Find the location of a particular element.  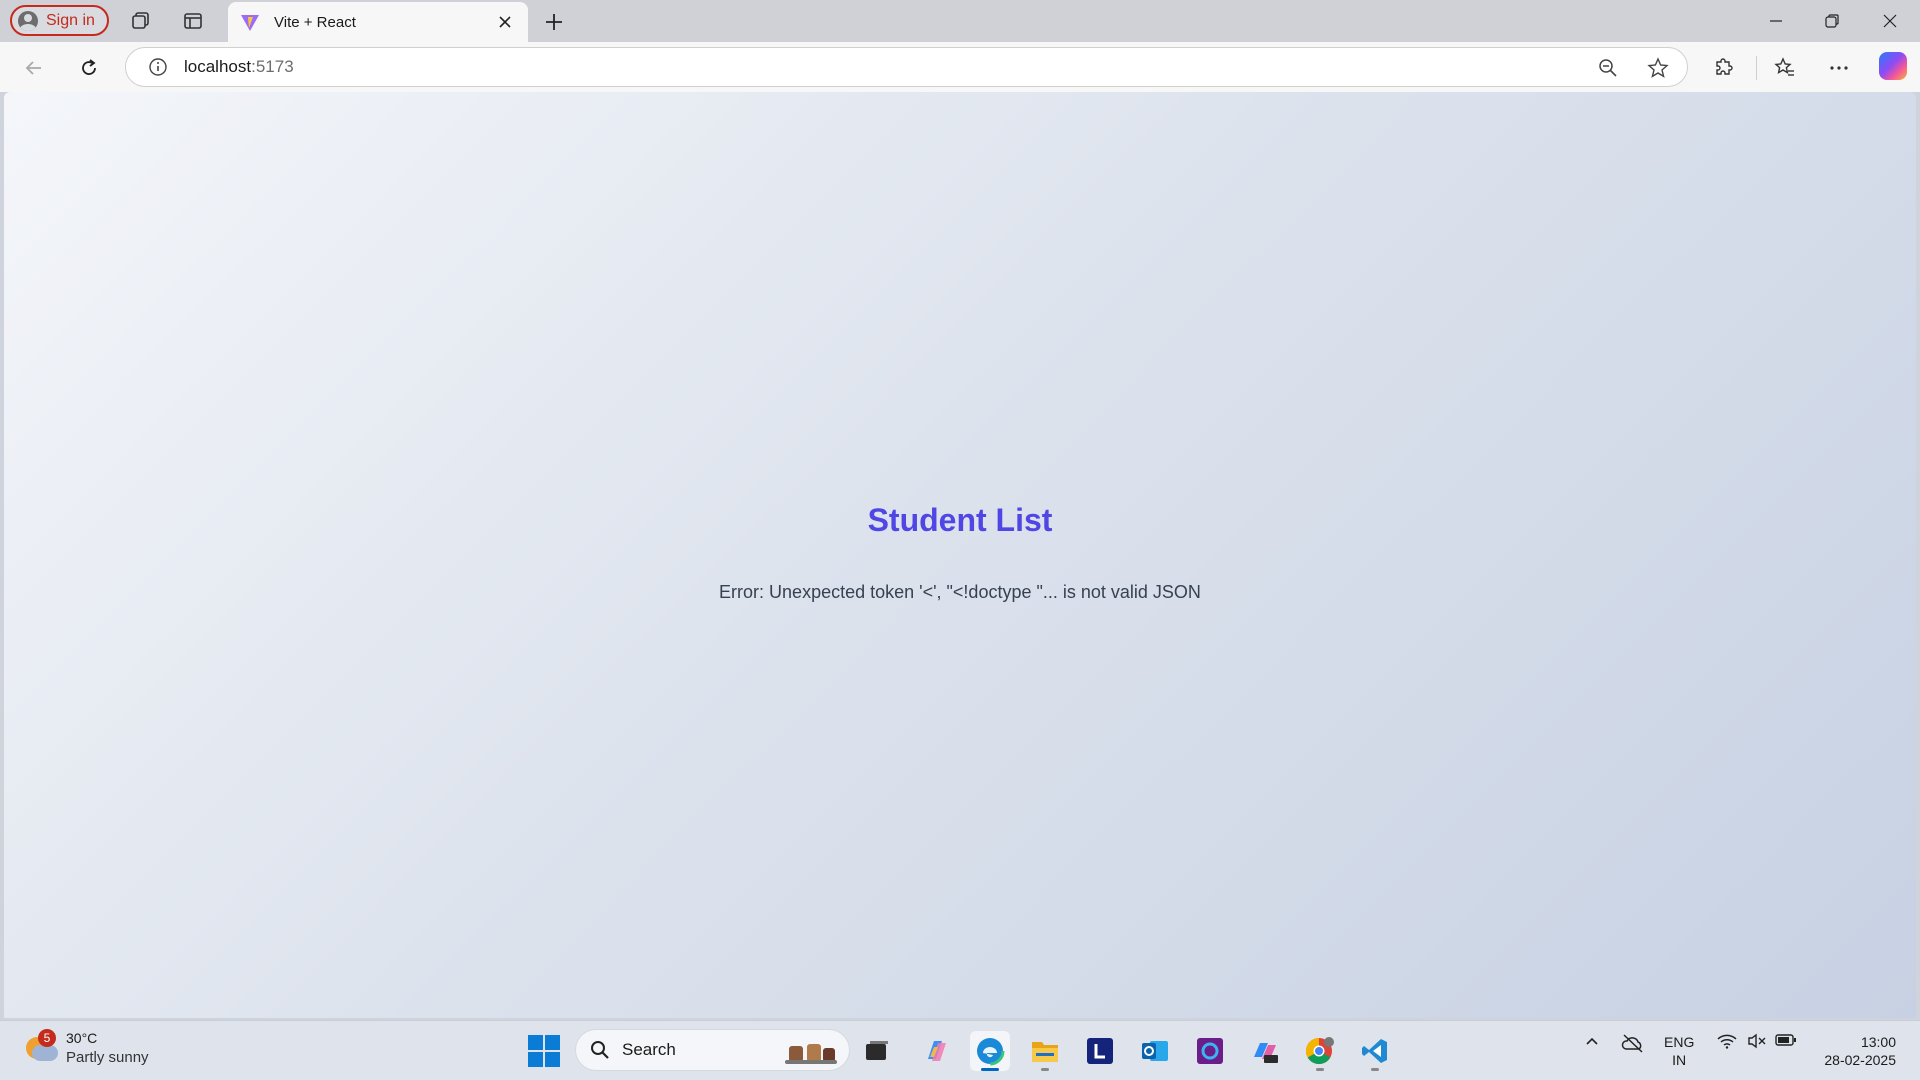

vite-logo-icon is located at coordinates (250, 23).